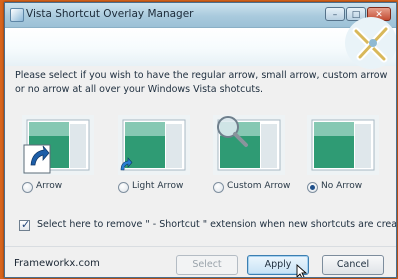 The height and width of the screenshot is (279, 398). I want to click on radio-custom-arrow, so click(218, 187).